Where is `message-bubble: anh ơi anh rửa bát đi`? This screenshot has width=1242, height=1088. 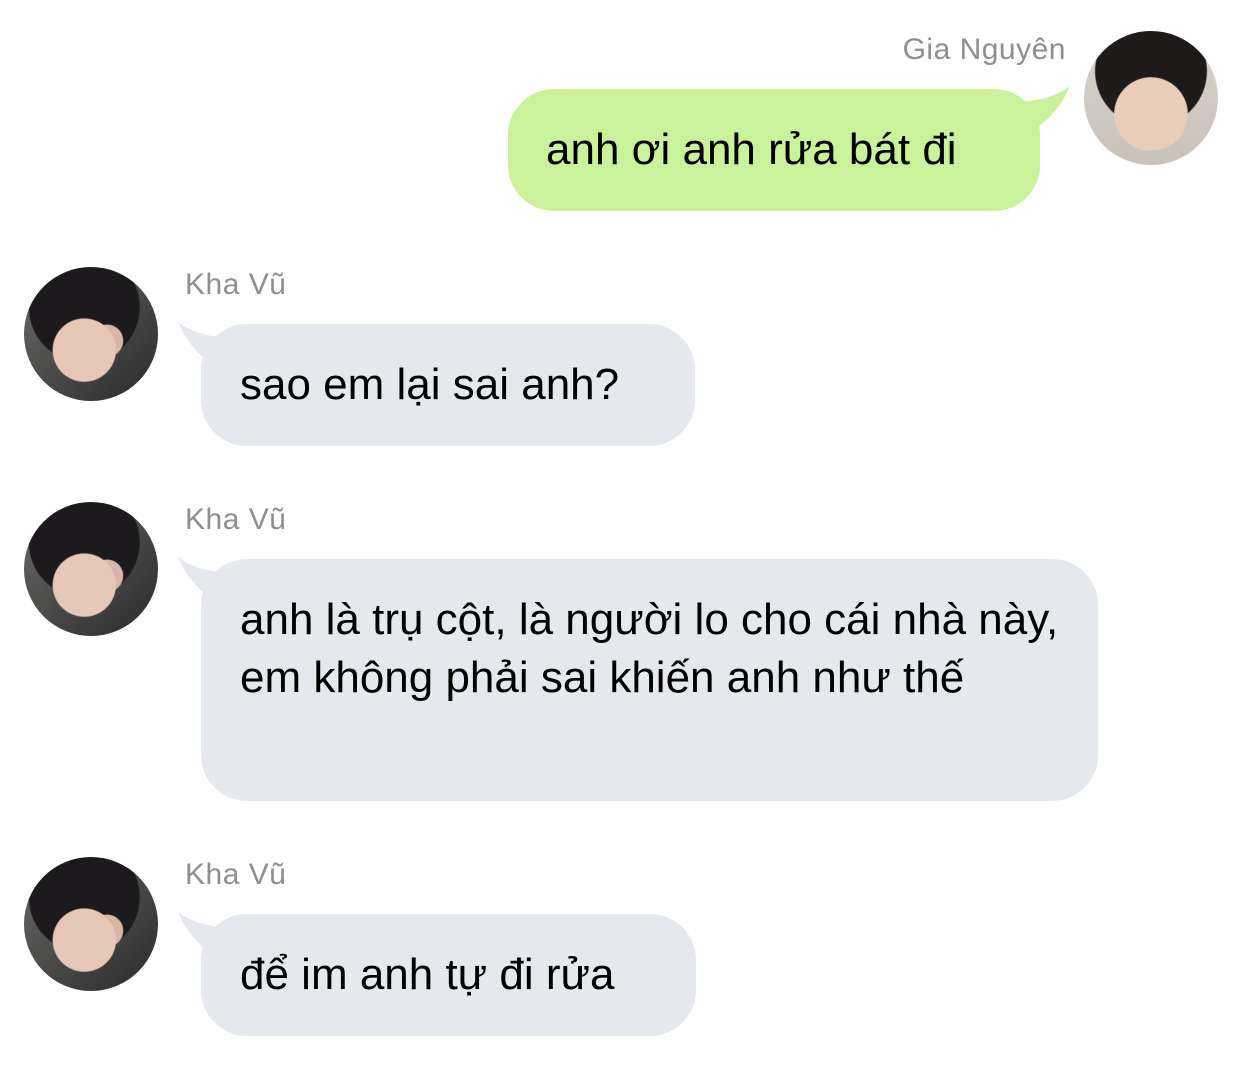
message-bubble: anh ơi anh rửa bát đi is located at coordinates (774, 150).